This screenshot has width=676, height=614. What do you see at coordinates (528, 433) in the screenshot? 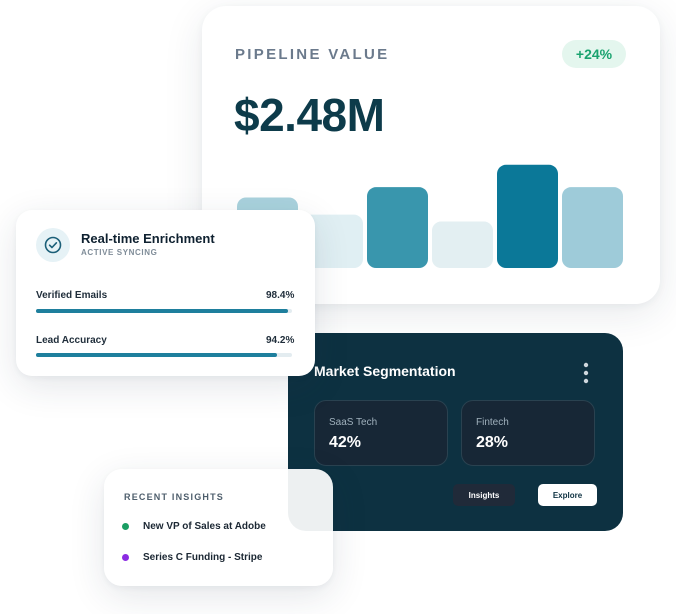
I see `segment-fintech: Fintech 28%` at bounding box center [528, 433].